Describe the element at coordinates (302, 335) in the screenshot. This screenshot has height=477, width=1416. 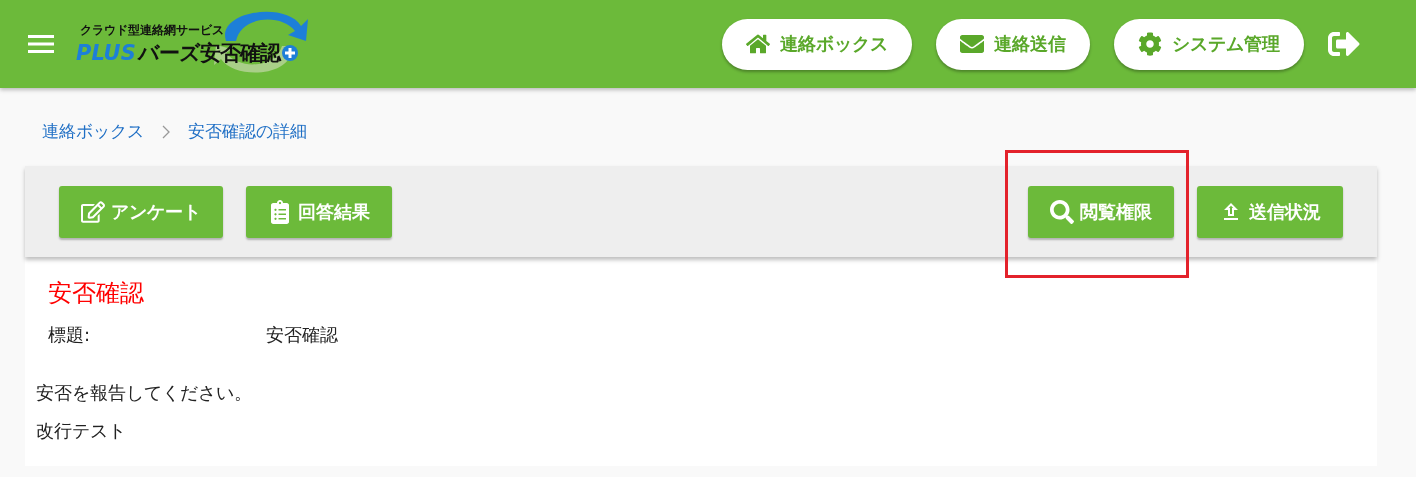
I see `field-value: 安否確認` at that location.